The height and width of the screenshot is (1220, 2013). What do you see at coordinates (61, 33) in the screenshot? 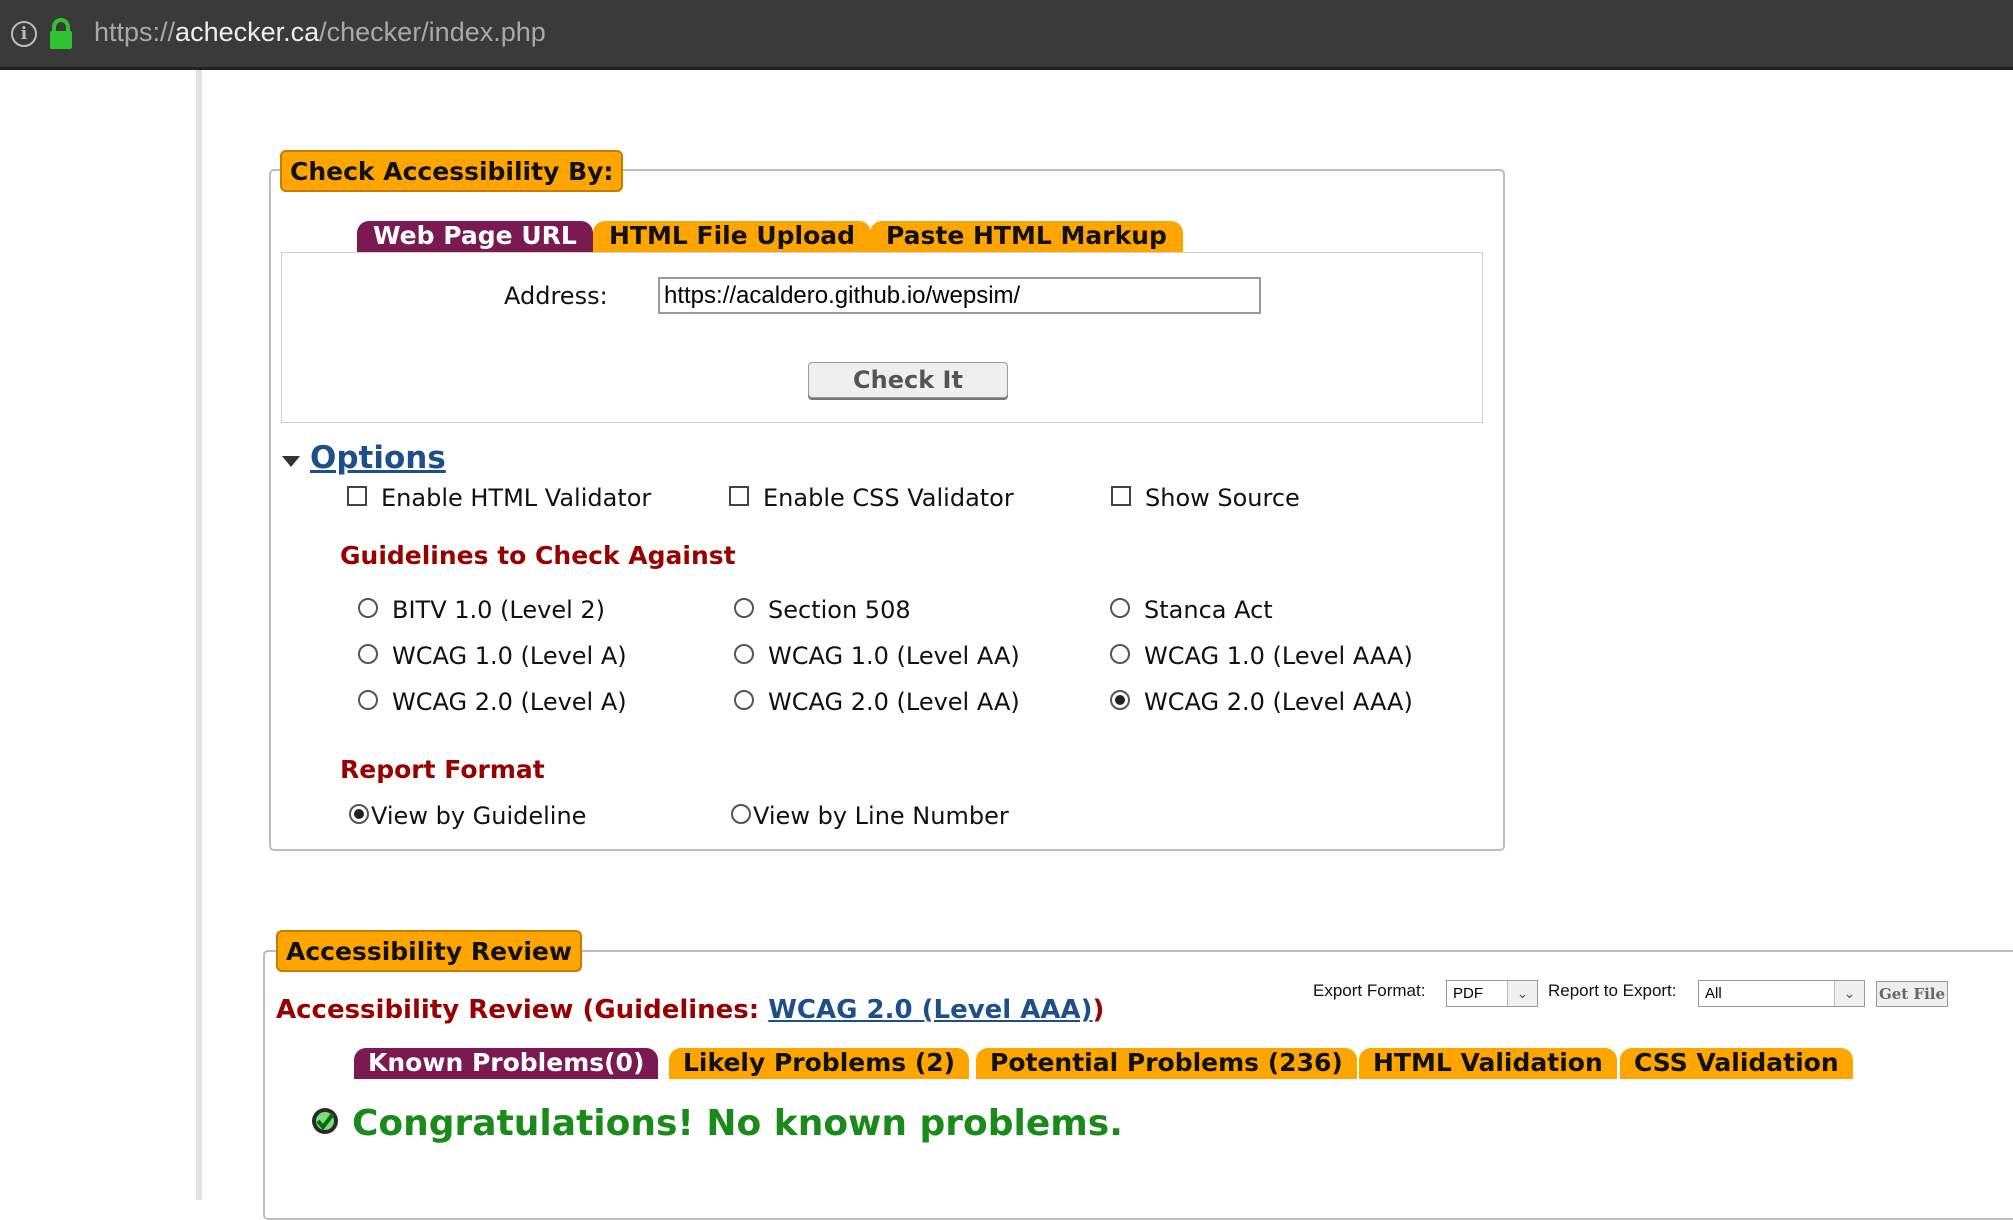
I see `lock-icon` at bounding box center [61, 33].